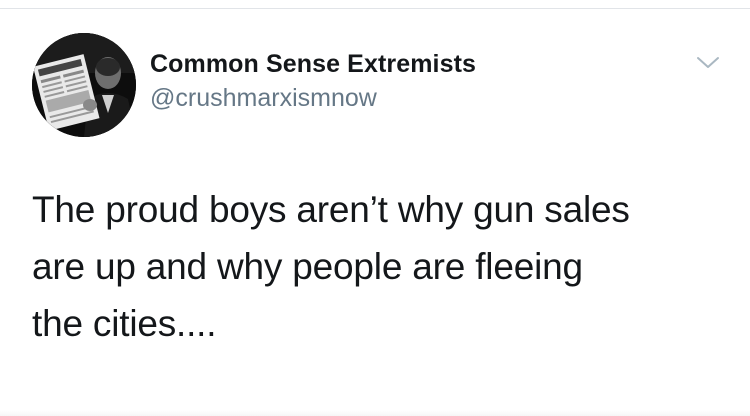  I want to click on bottom-edge, so click(375, 413).